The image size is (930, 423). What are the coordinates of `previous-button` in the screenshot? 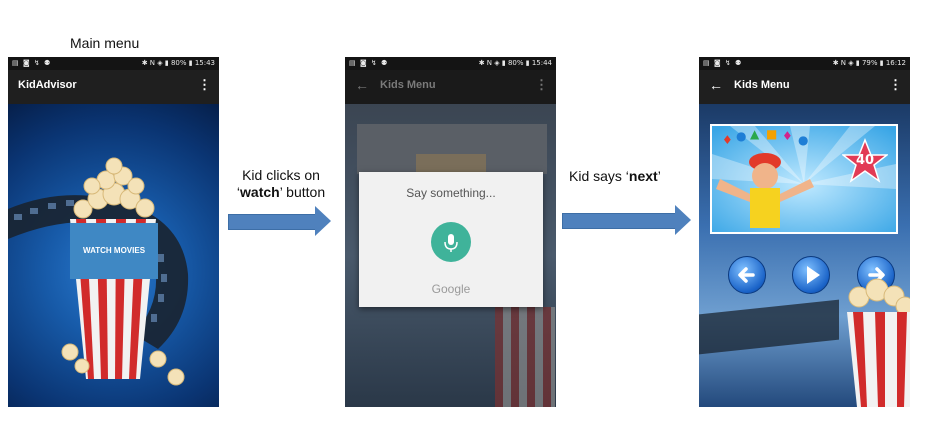 It's located at (747, 275).